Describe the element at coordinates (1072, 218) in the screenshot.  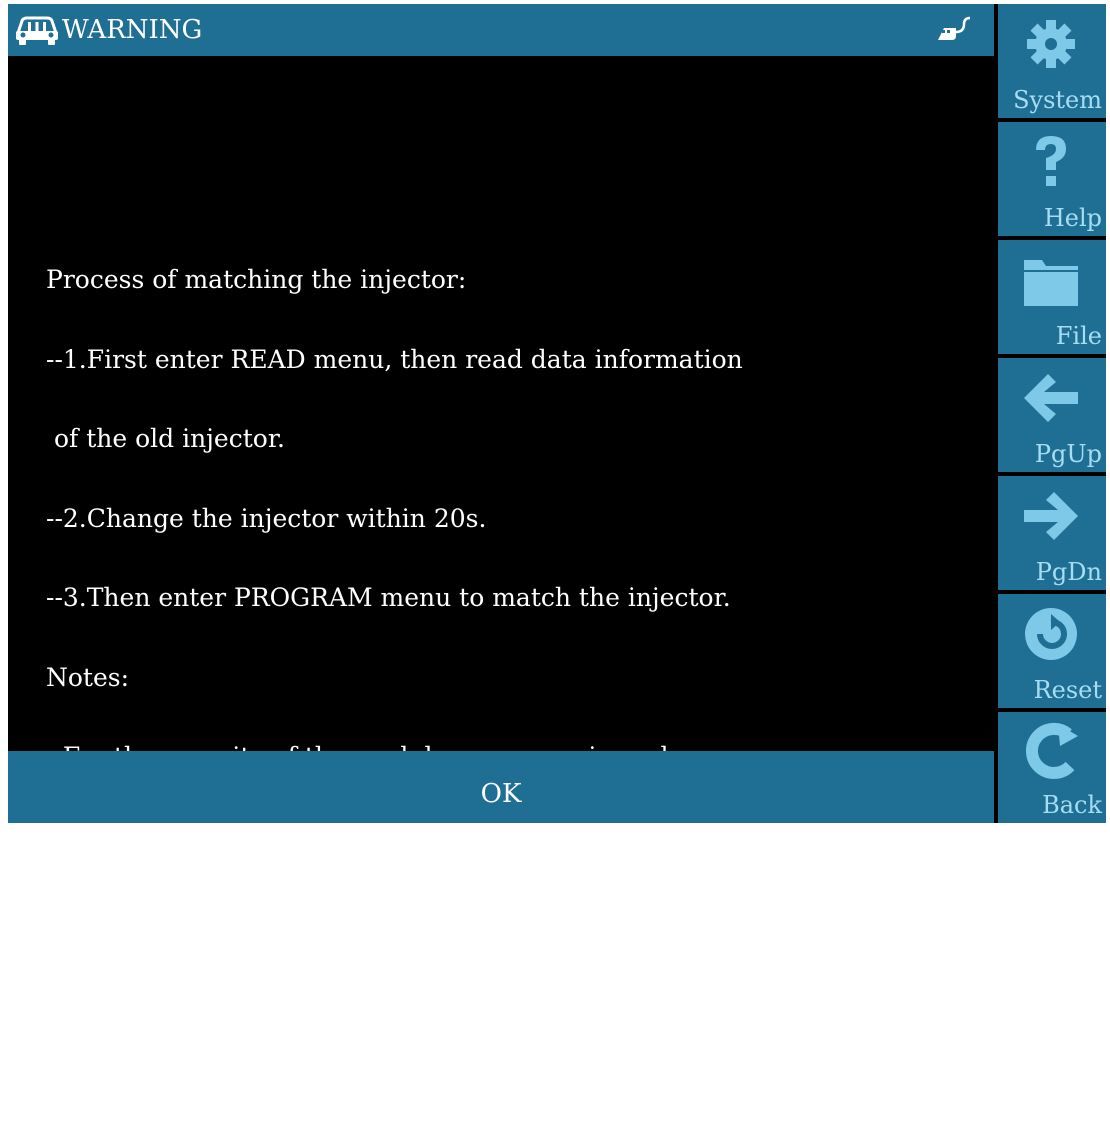
I see `help-button-label: Help` at that location.